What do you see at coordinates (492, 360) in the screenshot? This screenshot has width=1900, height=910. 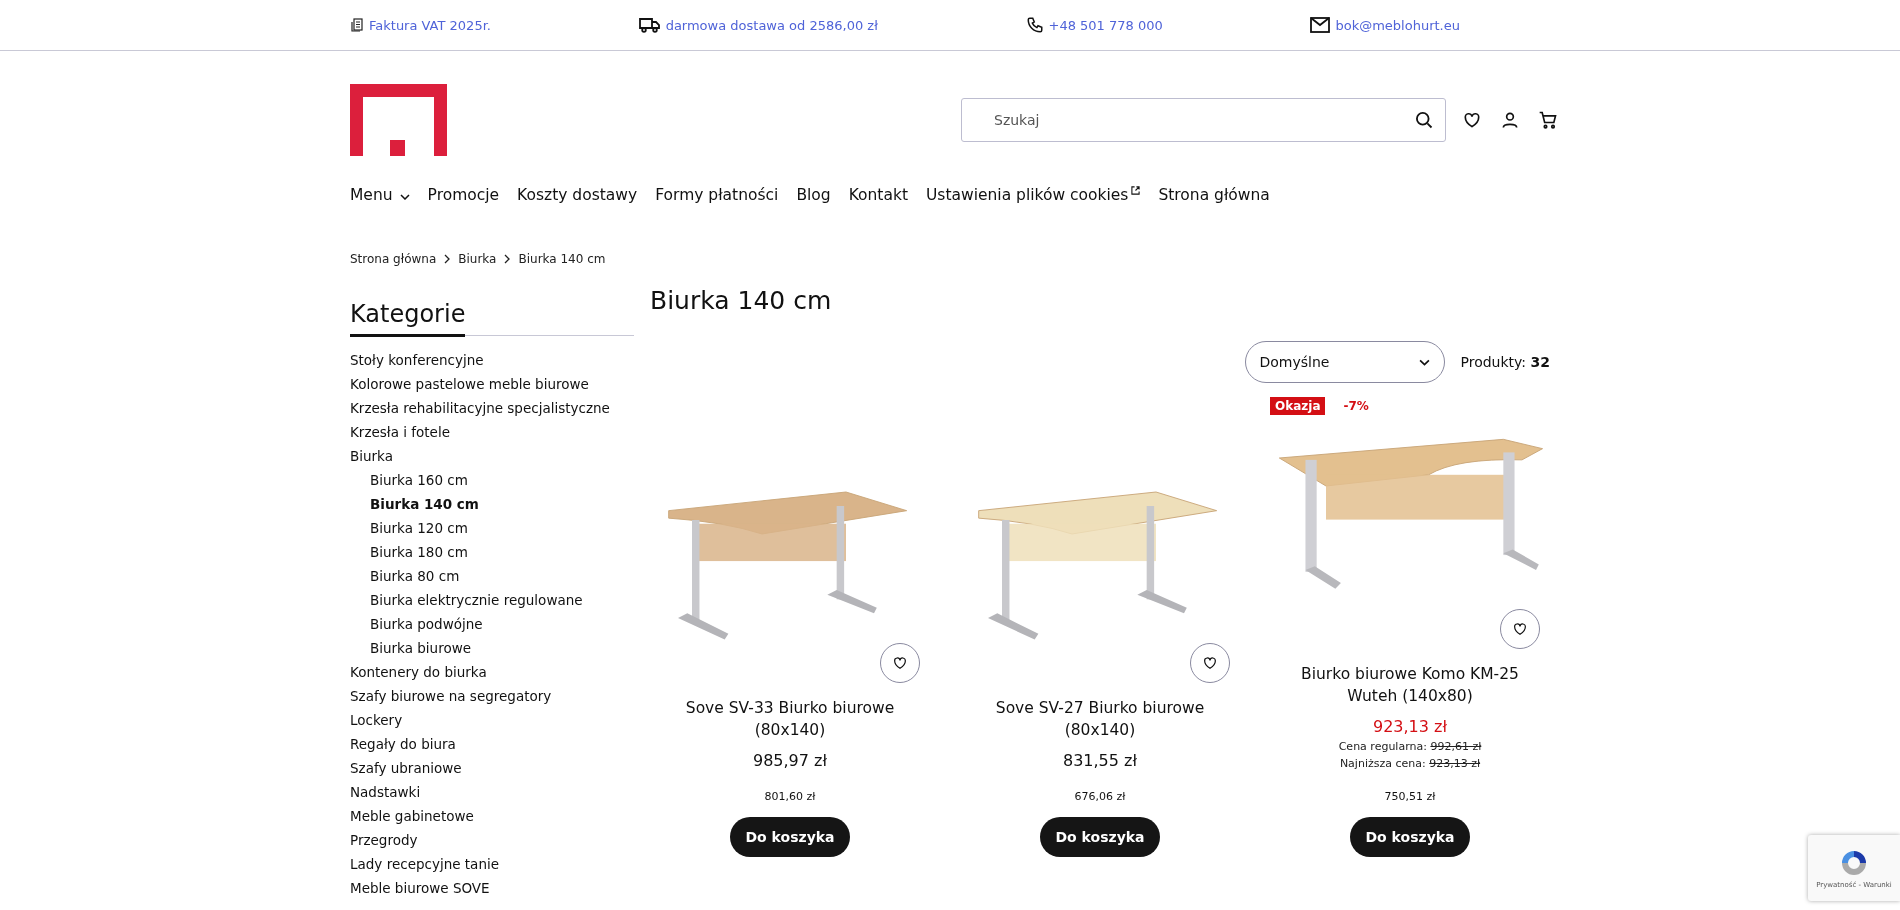 I see `category-link: Stoły konferencyjne` at bounding box center [492, 360].